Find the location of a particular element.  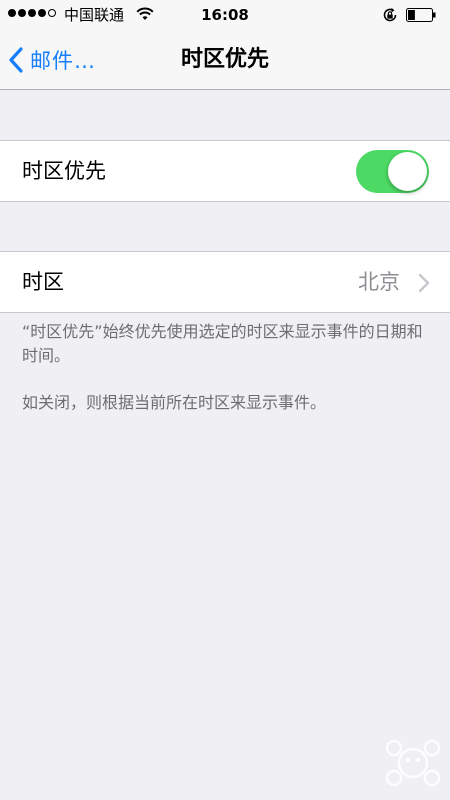

timezone-description: “时区优先”始终优先使用选定的时区来显示事件的日期和时间。 is located at coordinates (222, 343).